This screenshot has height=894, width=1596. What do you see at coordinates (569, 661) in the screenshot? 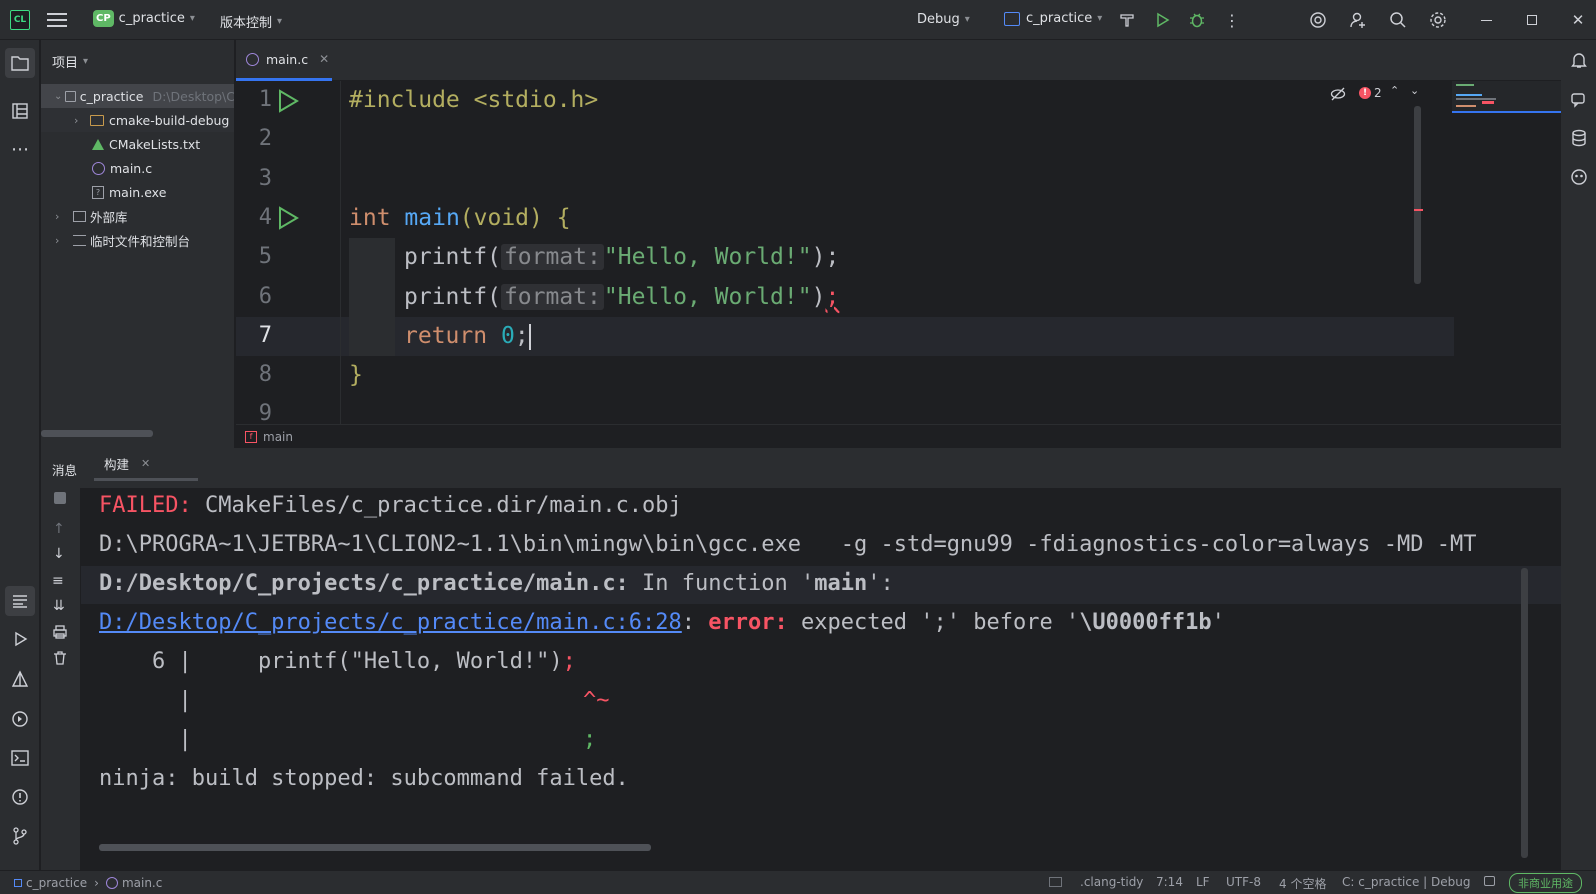
I see `error-char: ;` at bounding box center [569, 661].